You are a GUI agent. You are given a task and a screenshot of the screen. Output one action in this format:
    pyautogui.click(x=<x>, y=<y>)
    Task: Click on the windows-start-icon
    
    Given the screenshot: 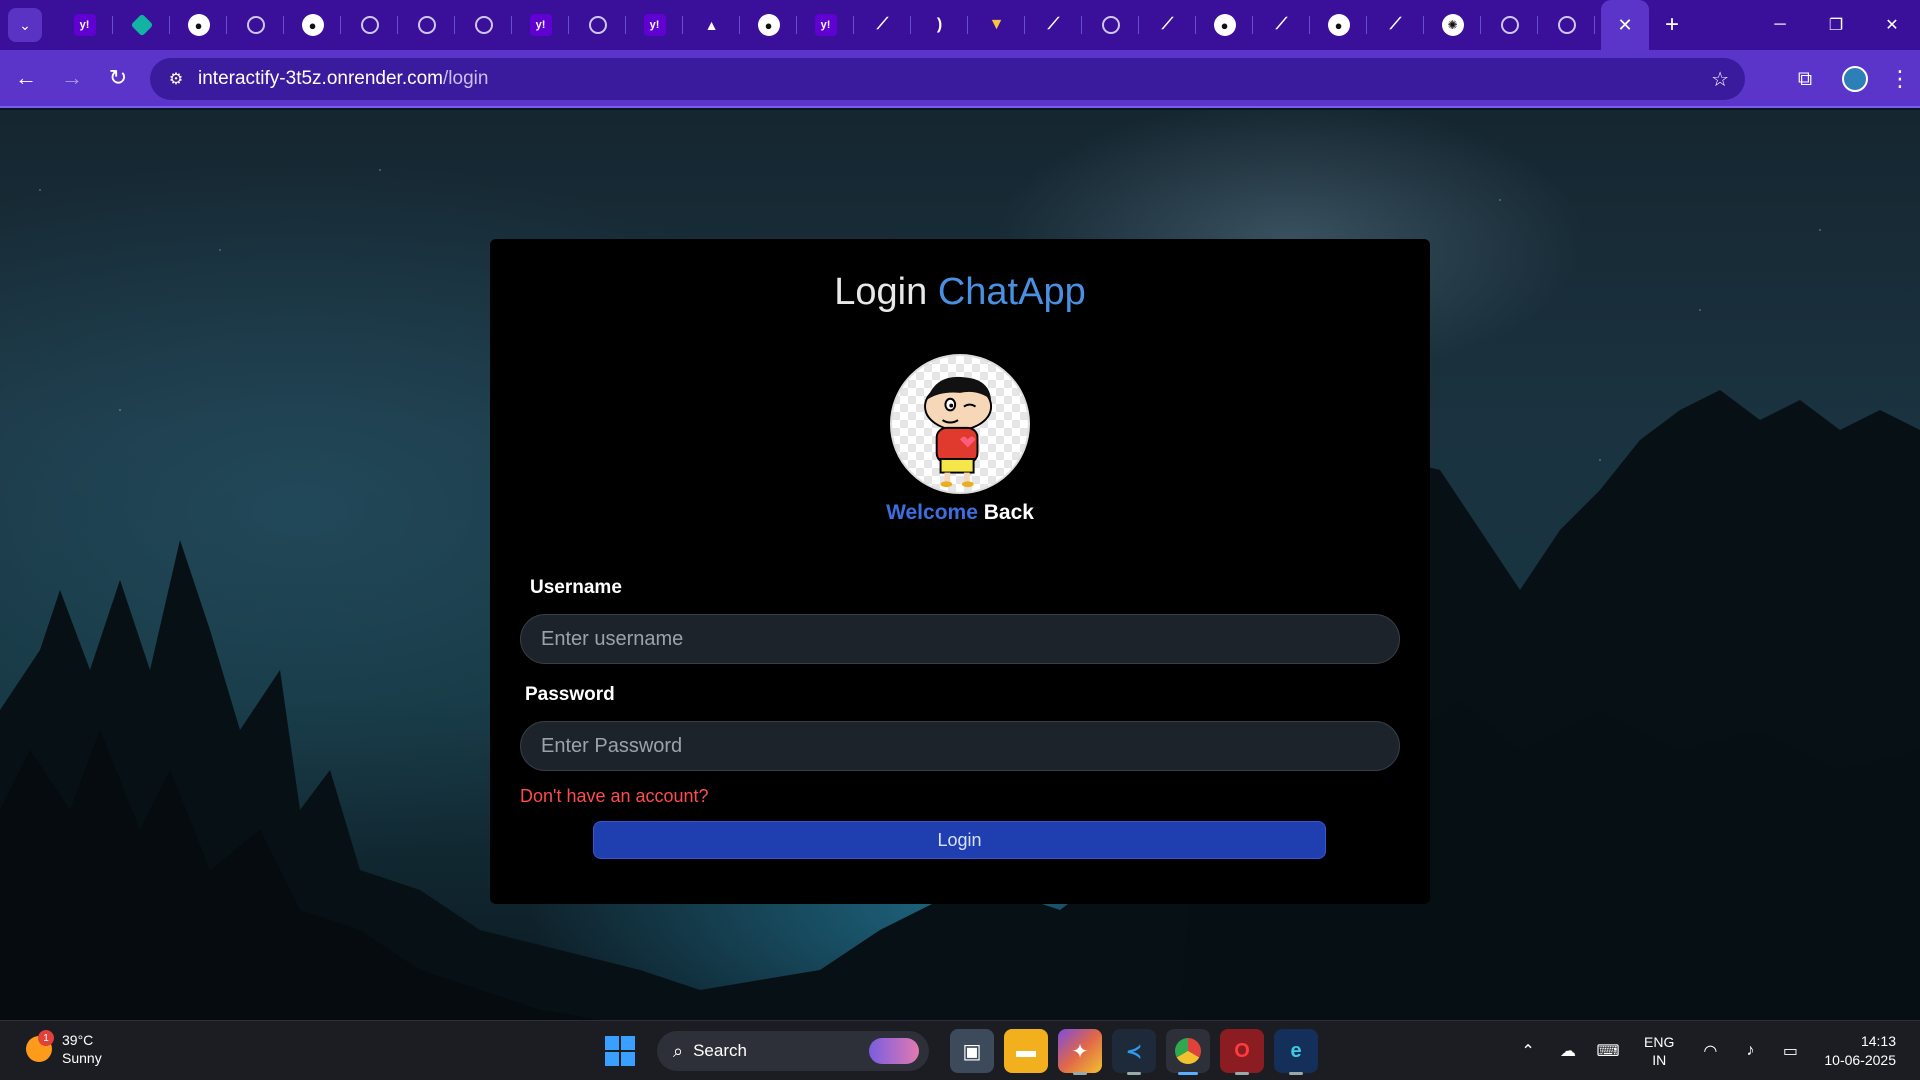 What is the action you would take?
    pyautogui.click(x=620, y=1051)
    